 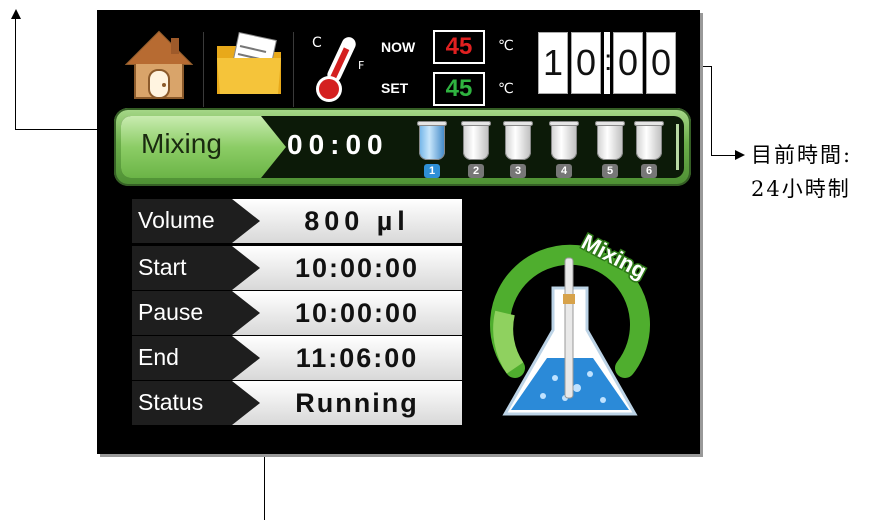 What do you see at coordinates (711, 111) in the screenshot?
I see `annotation-line-clock-vertical` at bounding box center [711, 111].